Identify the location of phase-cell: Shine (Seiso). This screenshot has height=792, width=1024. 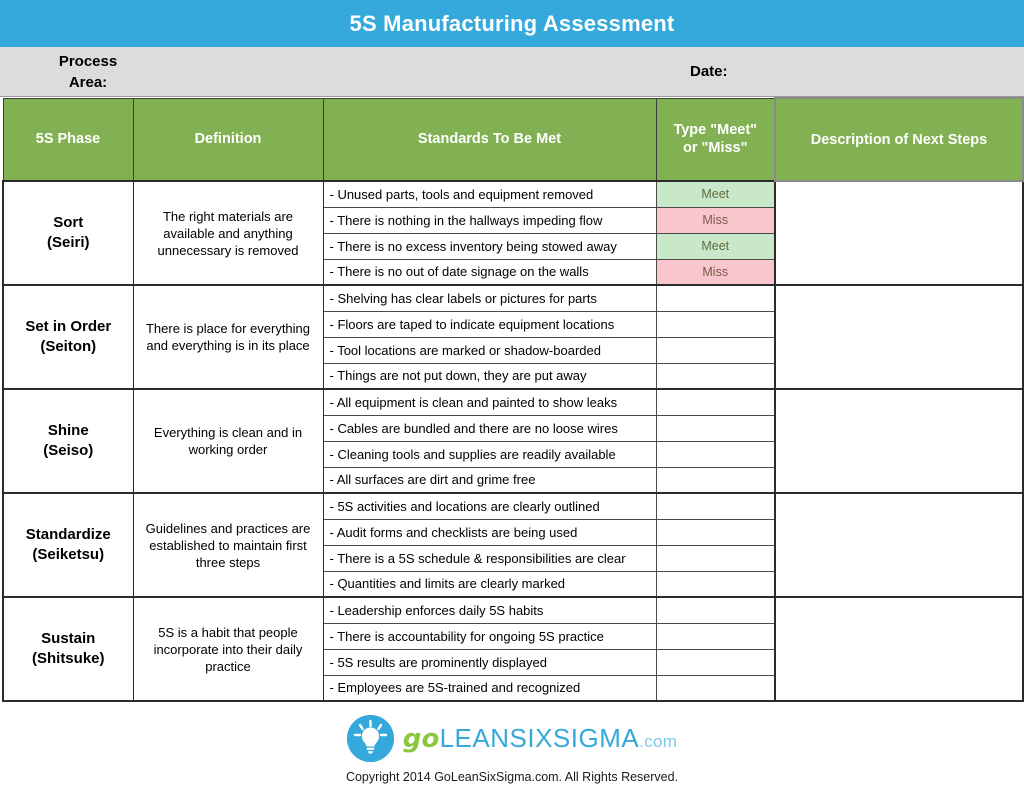
(68, 441).